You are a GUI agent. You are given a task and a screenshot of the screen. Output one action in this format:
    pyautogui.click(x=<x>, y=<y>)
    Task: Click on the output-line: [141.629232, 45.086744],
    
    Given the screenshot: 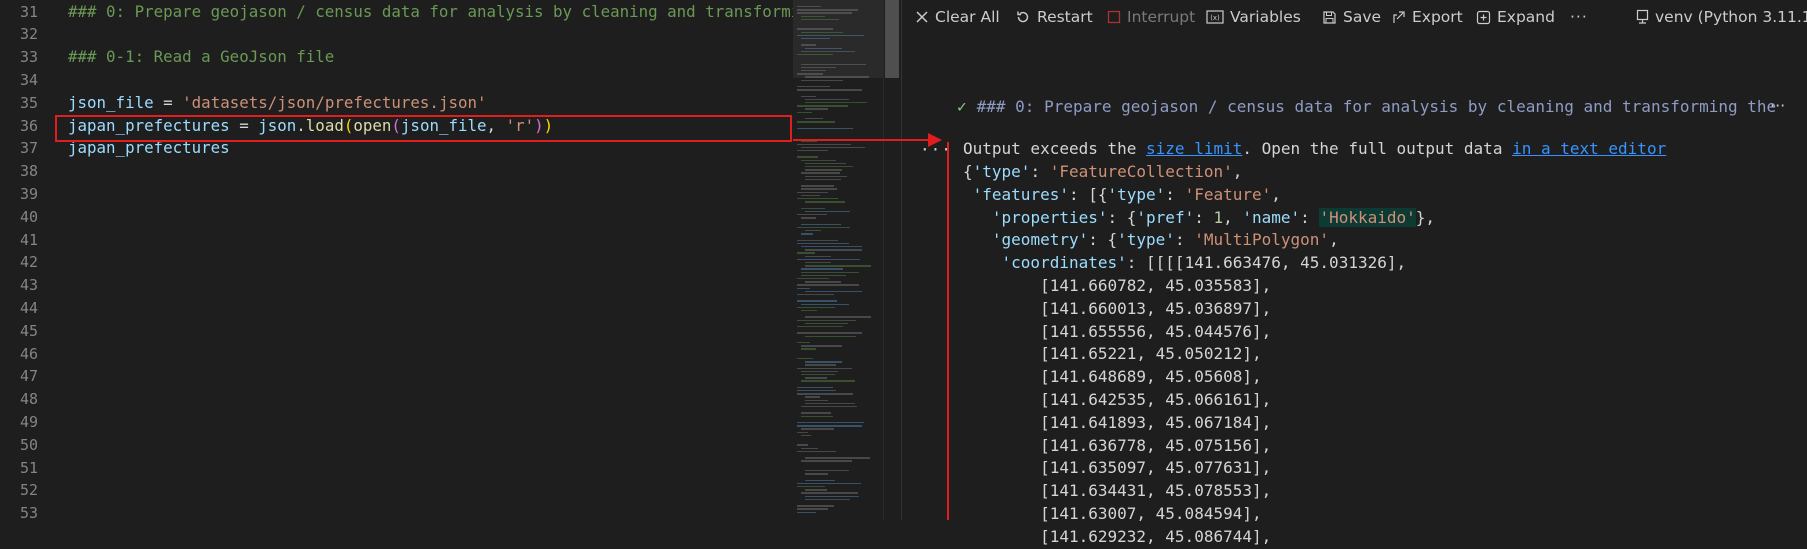 What is the action you would take?
    pyautogui.click(x=1117, y=537)
    